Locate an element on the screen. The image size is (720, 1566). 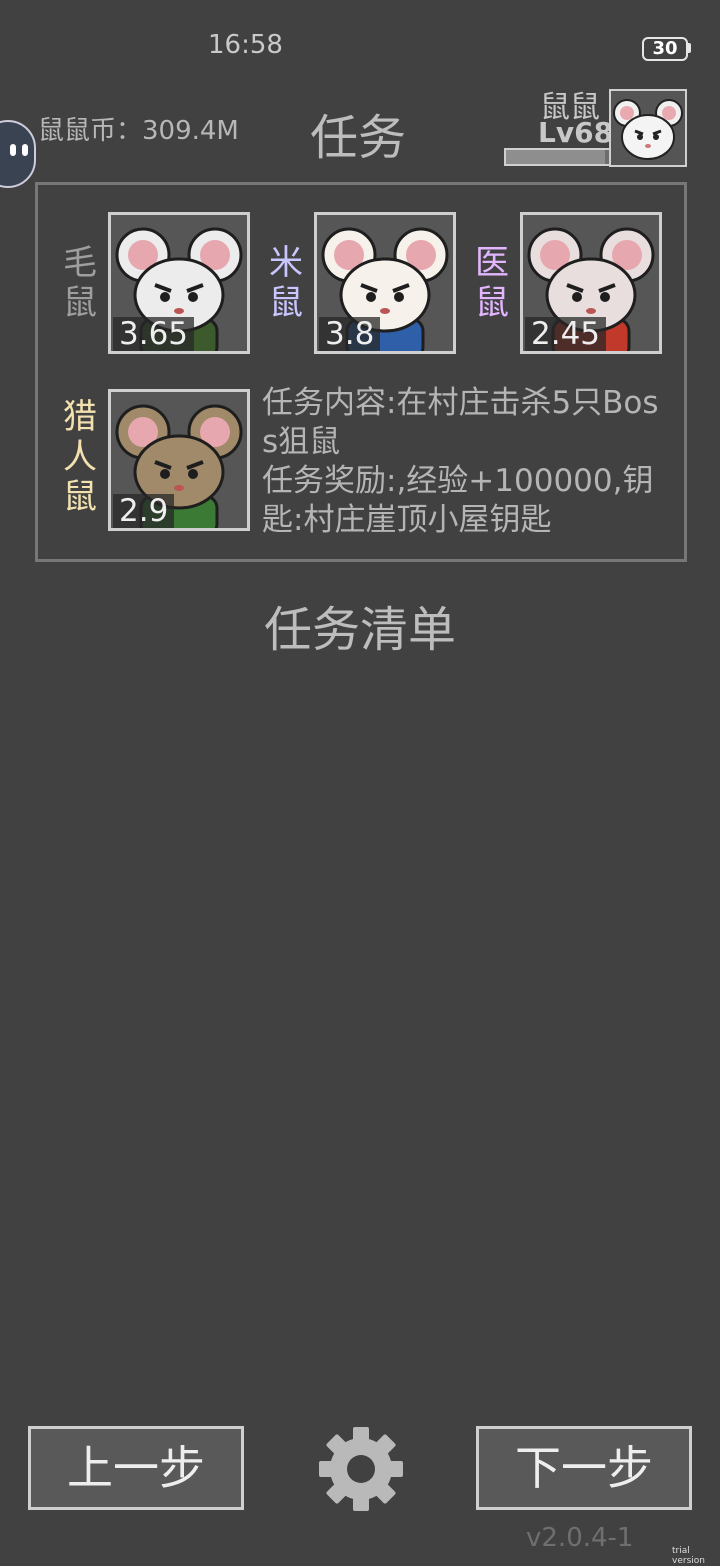
member-name-3: 医鼠 is located at coordinates (492, 283).